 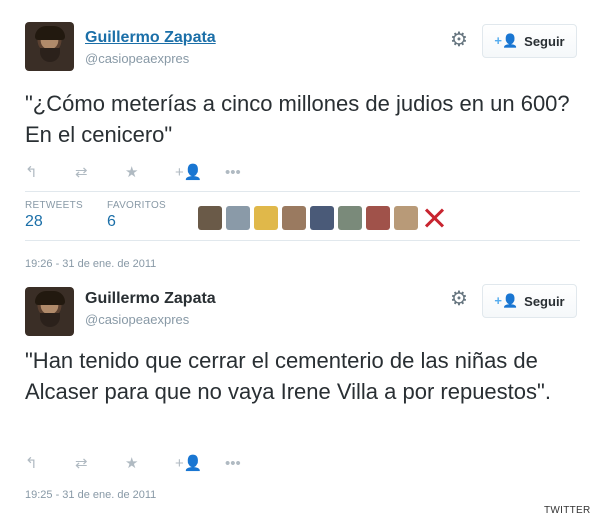 I want to click on favorites-stat: FAVORITOS 6, so click(x=136, y=215).